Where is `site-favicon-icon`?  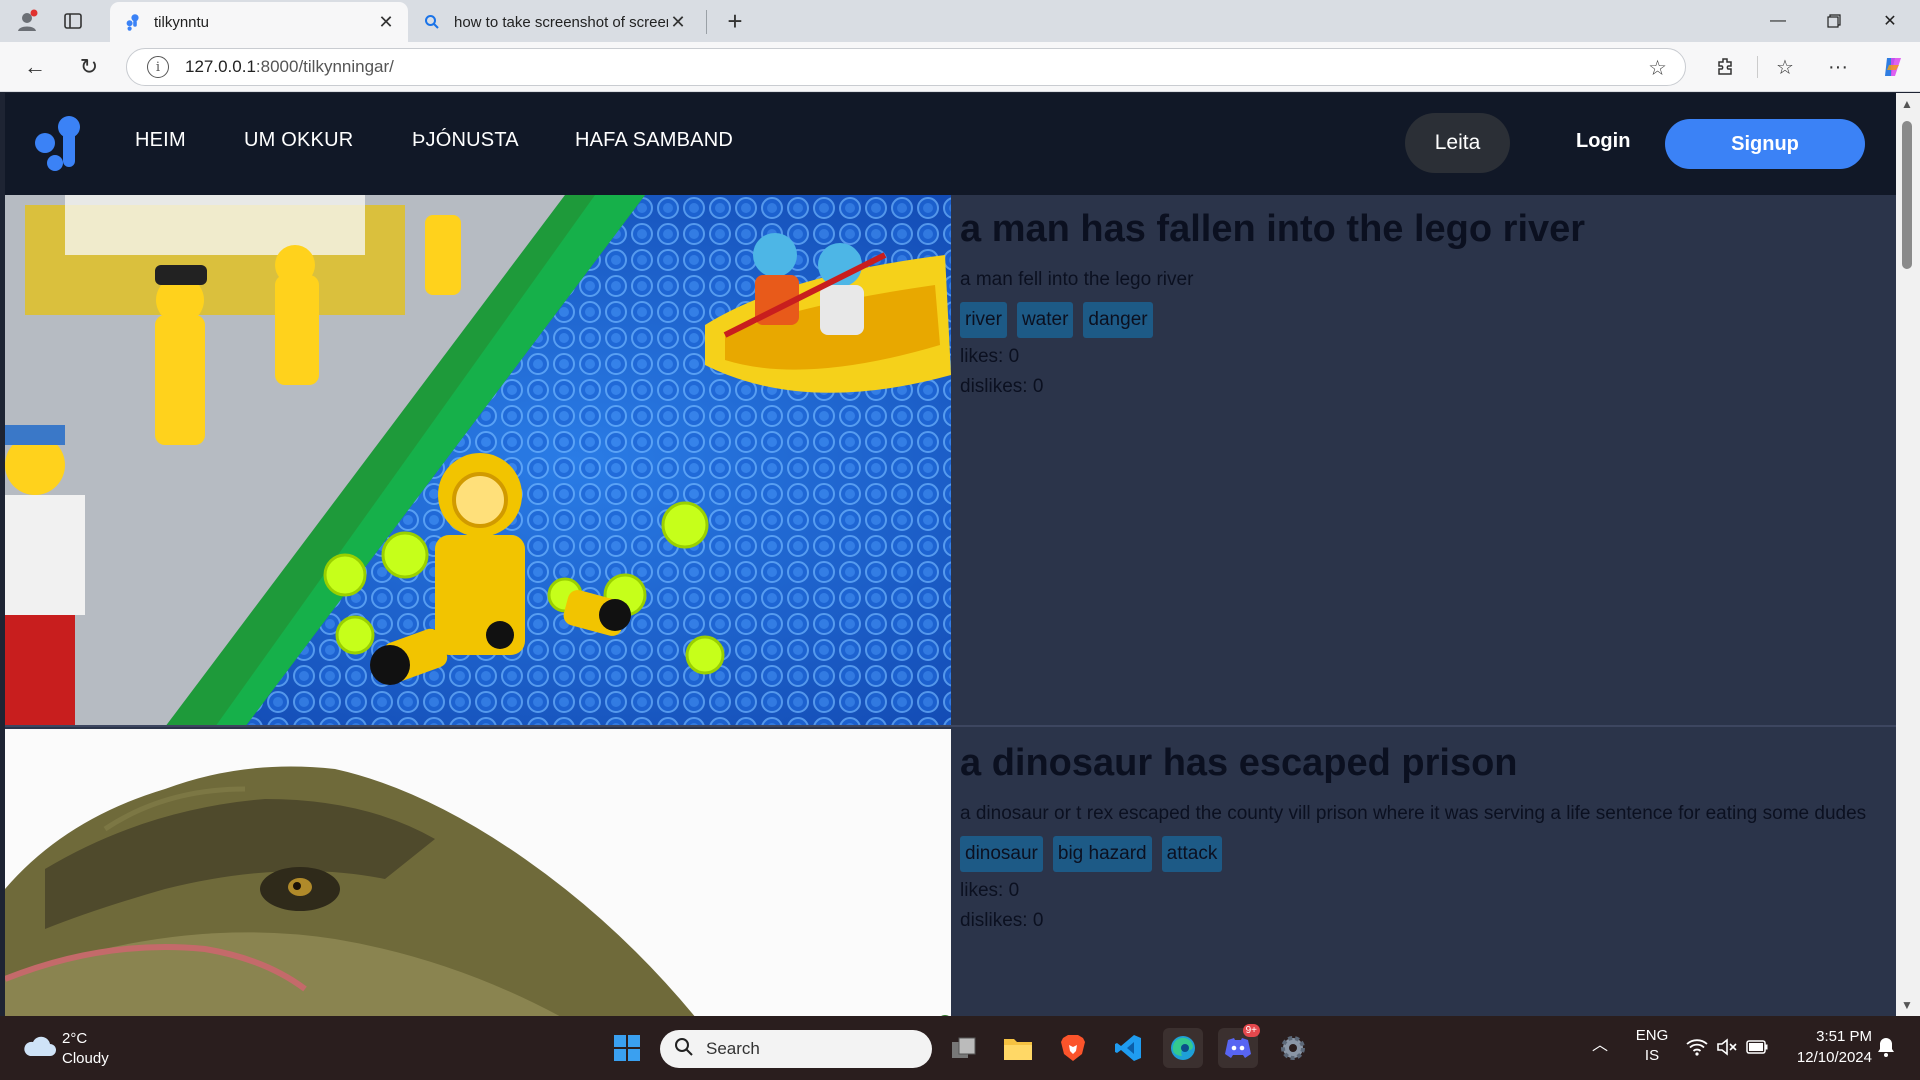 site-favicon-icon is located at coordinates (132, 22).